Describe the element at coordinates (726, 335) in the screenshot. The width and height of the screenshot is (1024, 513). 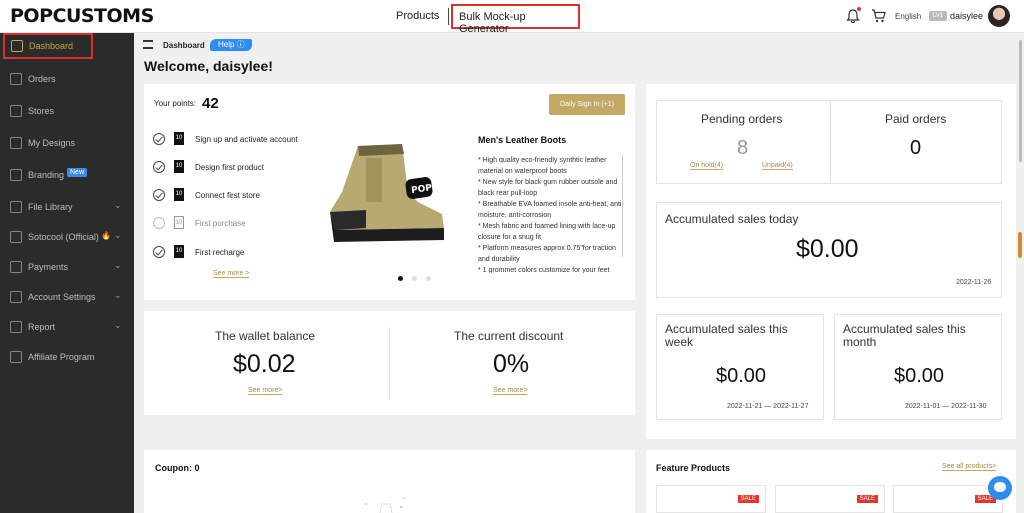
I see `sales-week-label: Accumulated sales this week` at that location.